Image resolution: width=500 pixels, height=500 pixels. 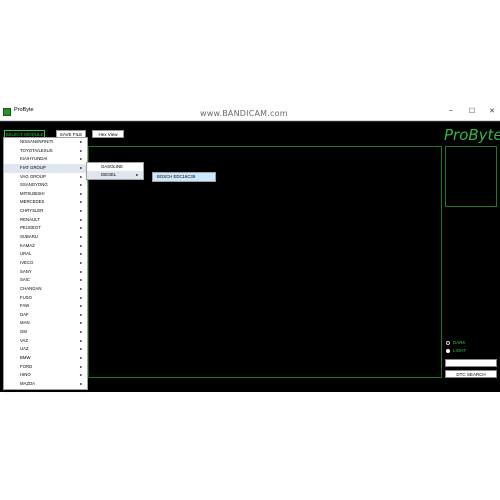 I want to click on menu-item-changan: CHANGAN ►, so click(x=45, y=289).